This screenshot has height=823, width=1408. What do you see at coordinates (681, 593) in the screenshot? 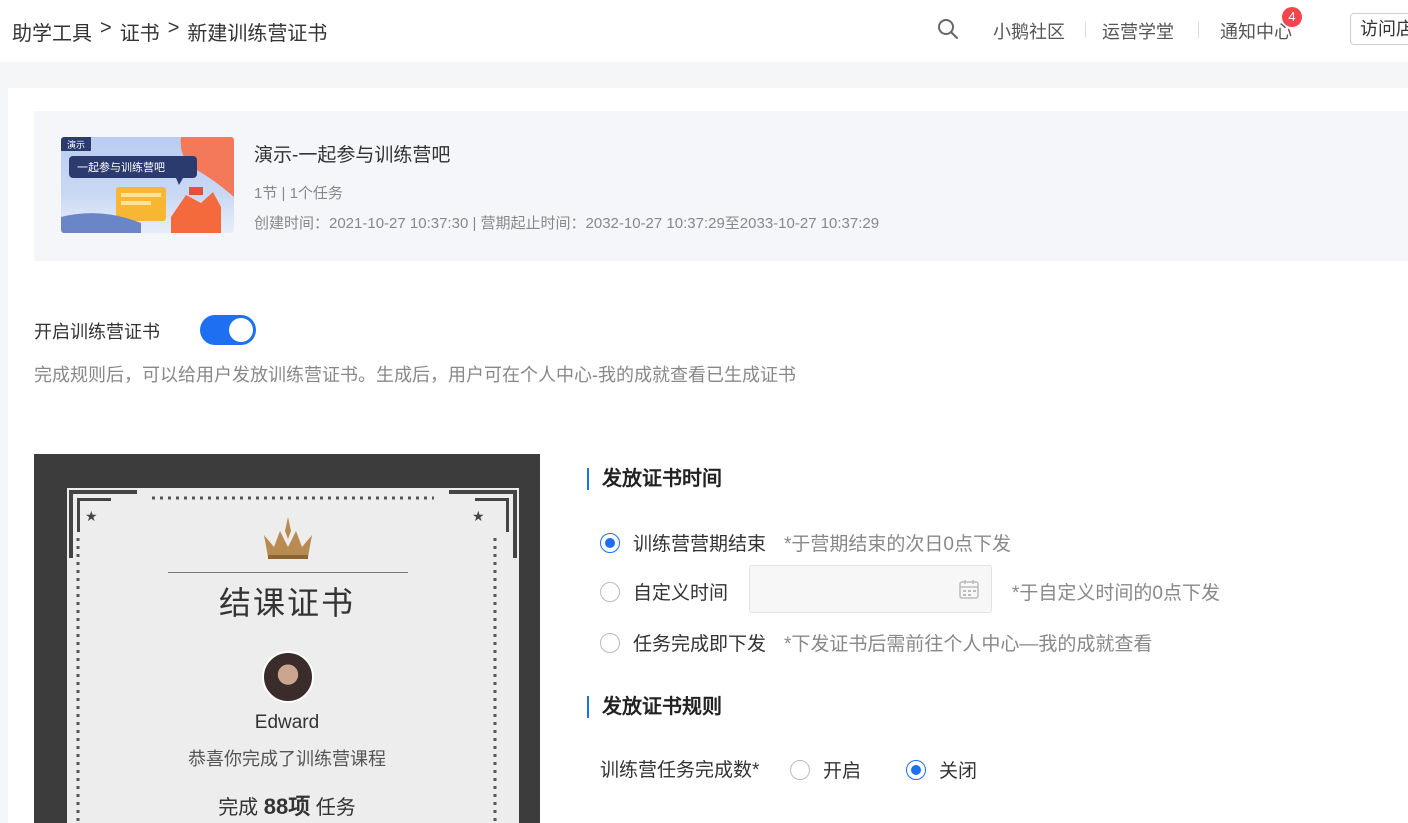
I see `radio-label: 自定义时间` at bounding box center [681, 593].